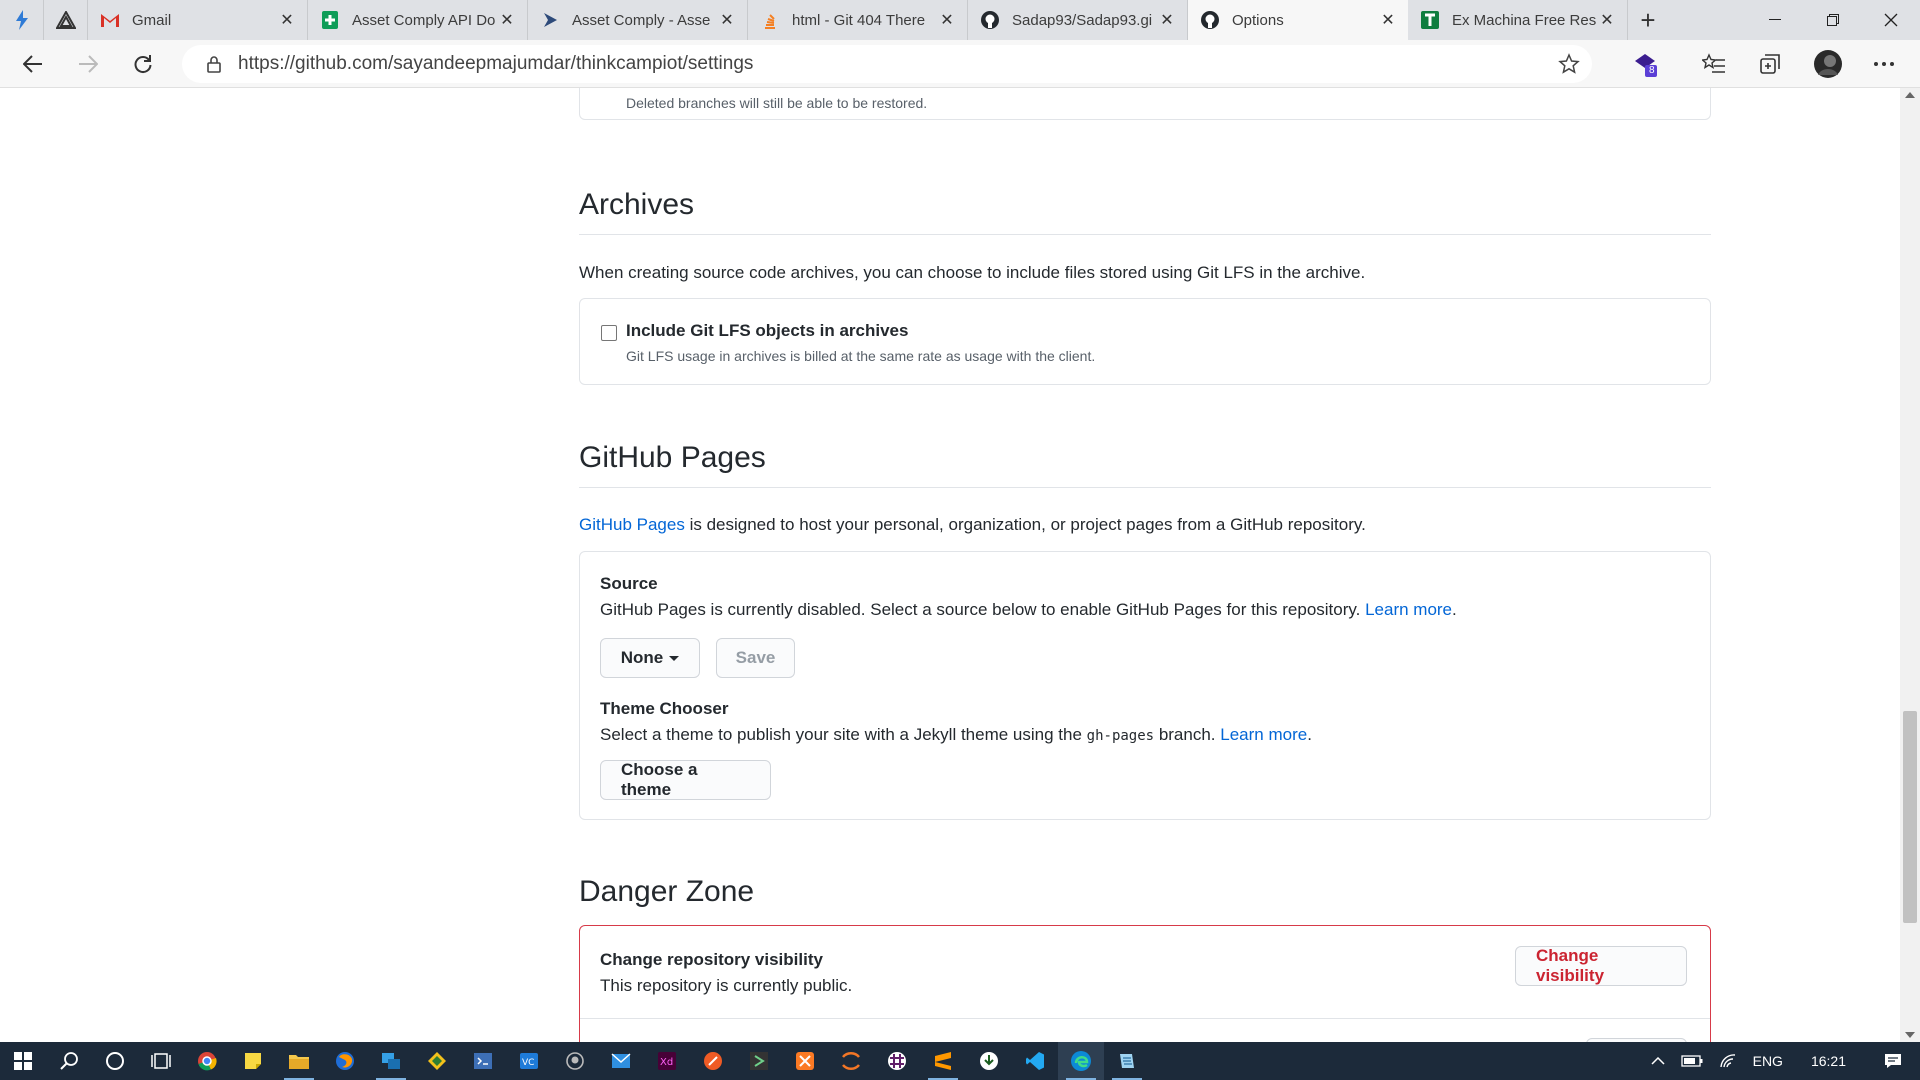 The image size is (1920, 1080). Describe the element at coordinates (667, 1061) in the screenshot. I see `taskbar-adobe-xd: Xd` at that location.